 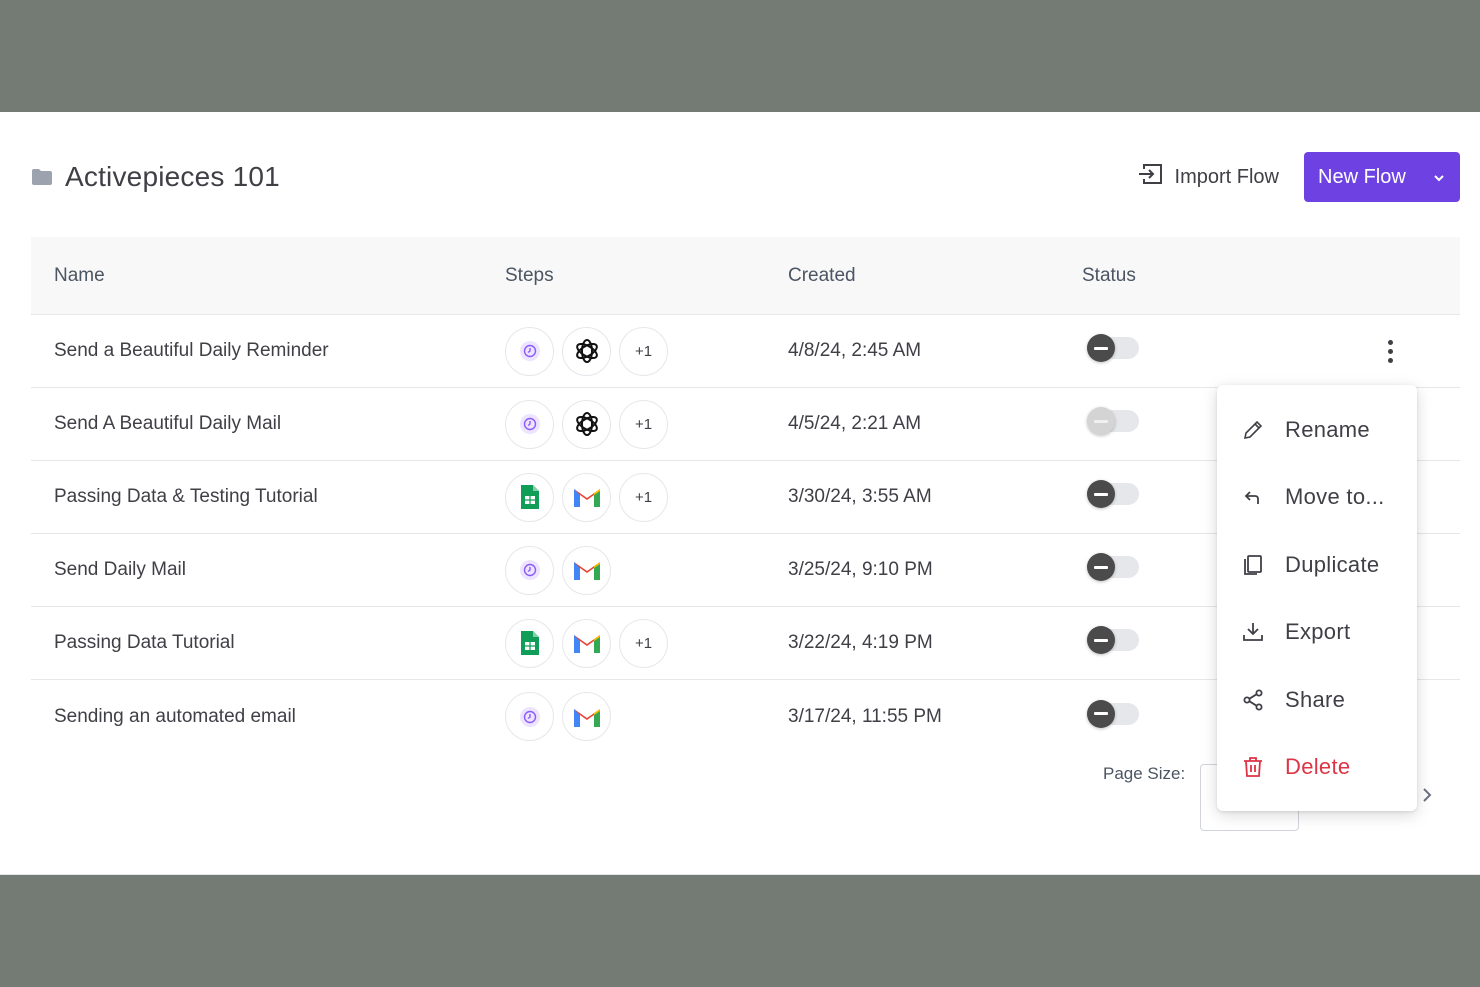 What do you see at coordinates (1150, 177) in the screenshot?
I see `import-icon` at bounding box center [1150, 177].